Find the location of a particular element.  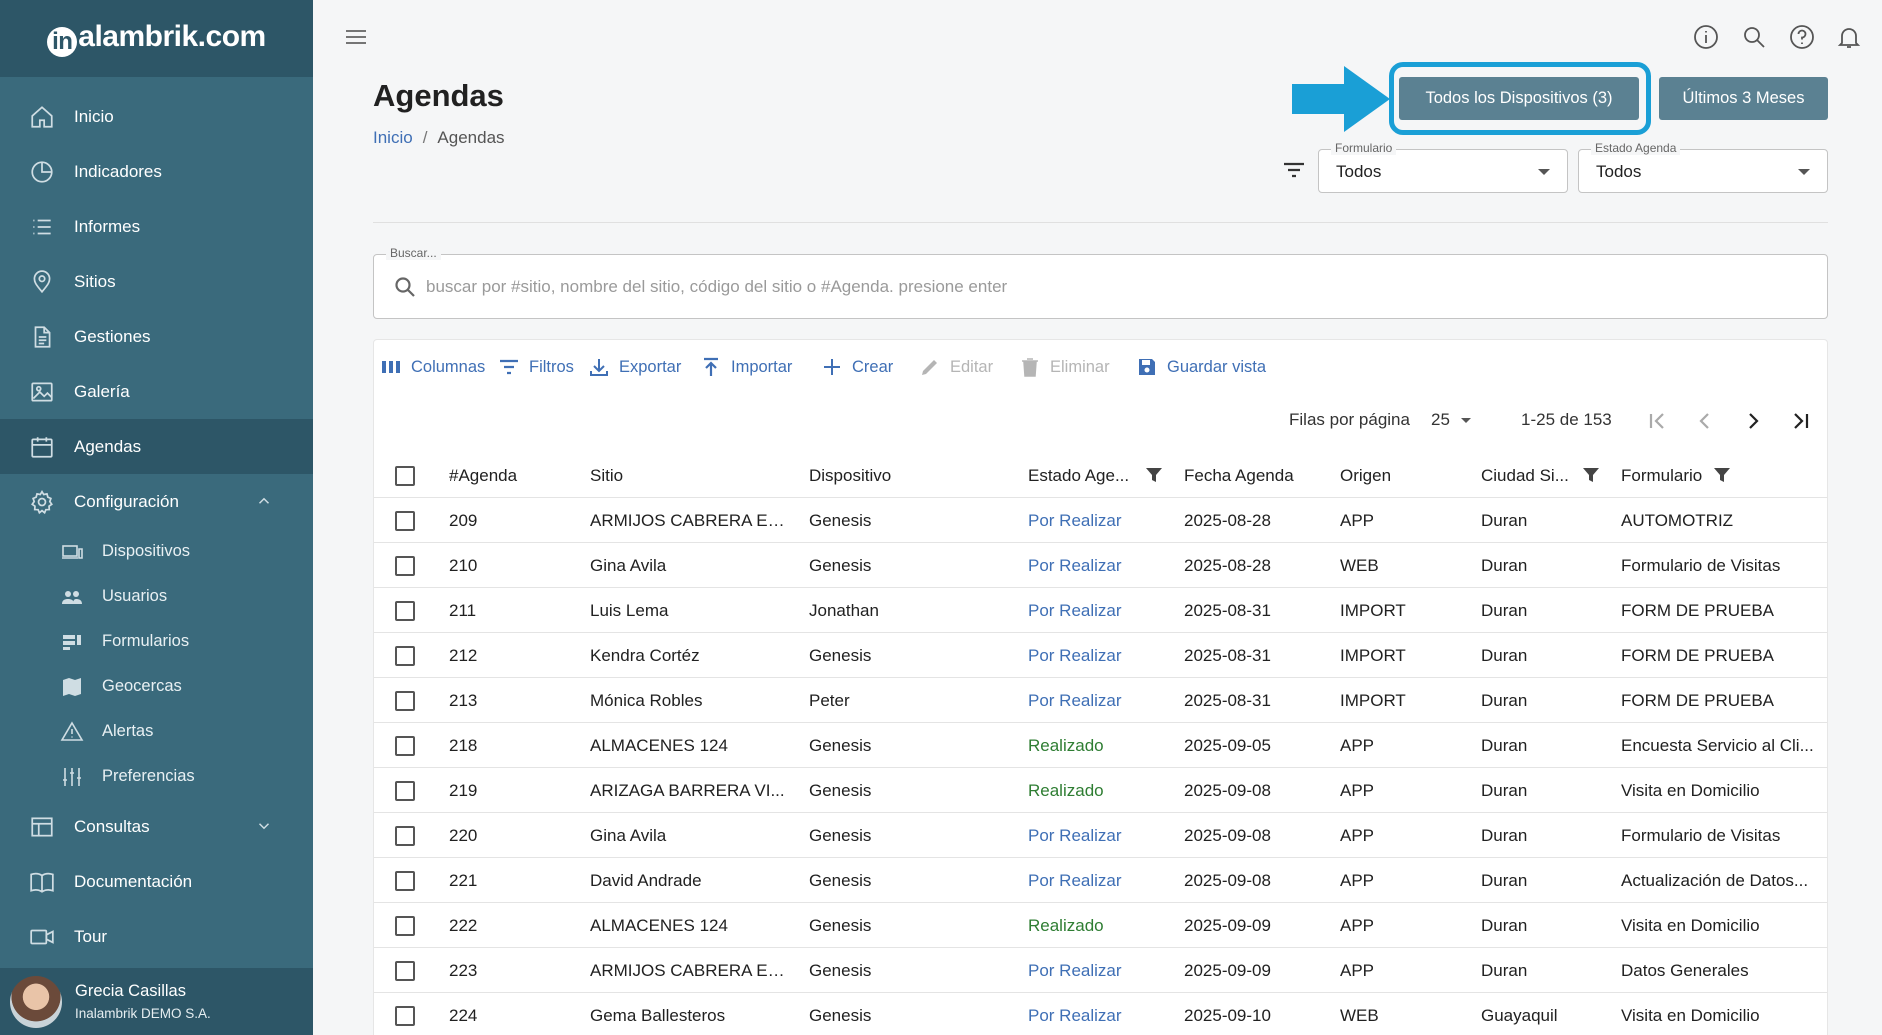

column-header-origen: Origen is located at coordinates (1400, 475).